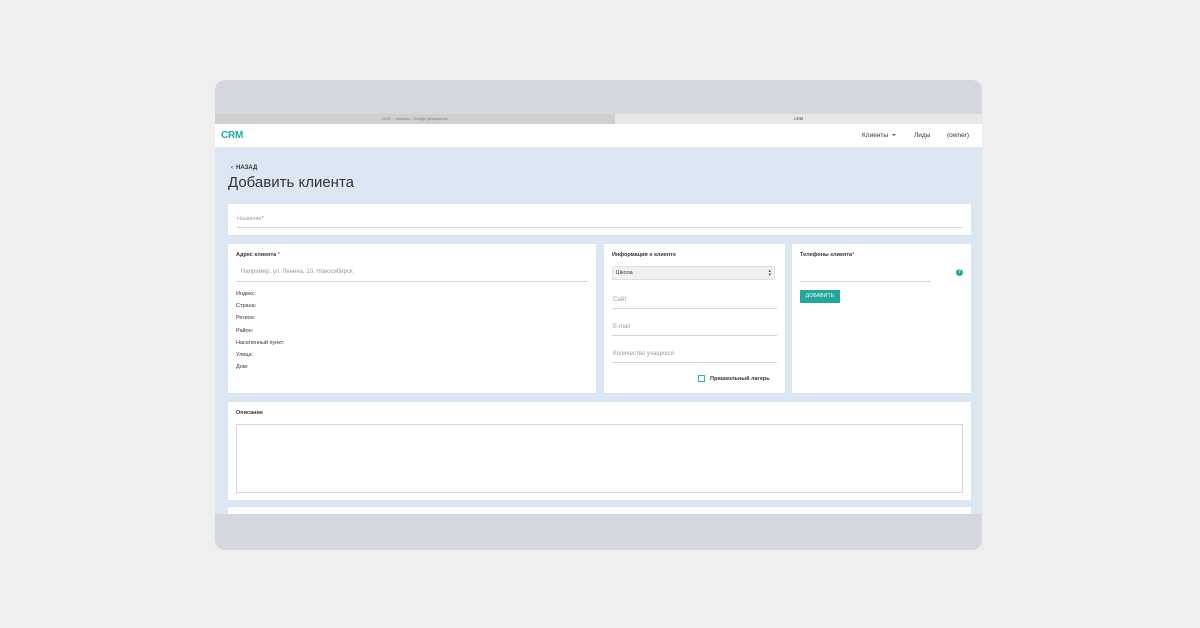  What do you see at coordinates (624, 273) in the screenshot?
I see `client-type-value: Школа` at bounding box center [624, 273].